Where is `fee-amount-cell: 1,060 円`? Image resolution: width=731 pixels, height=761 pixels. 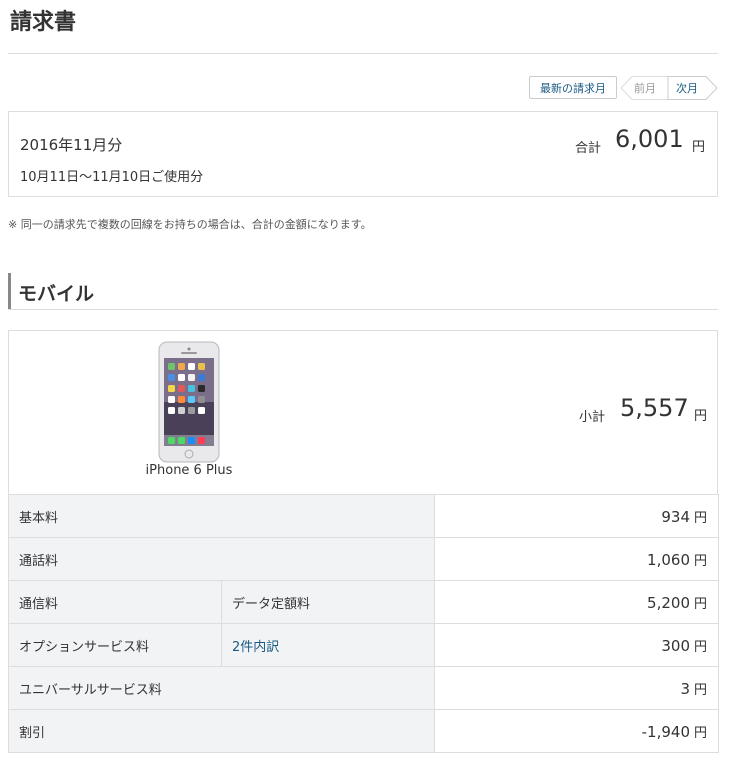
fee-amount-cell: 1,060 円 is located at coordinates (577, 559).